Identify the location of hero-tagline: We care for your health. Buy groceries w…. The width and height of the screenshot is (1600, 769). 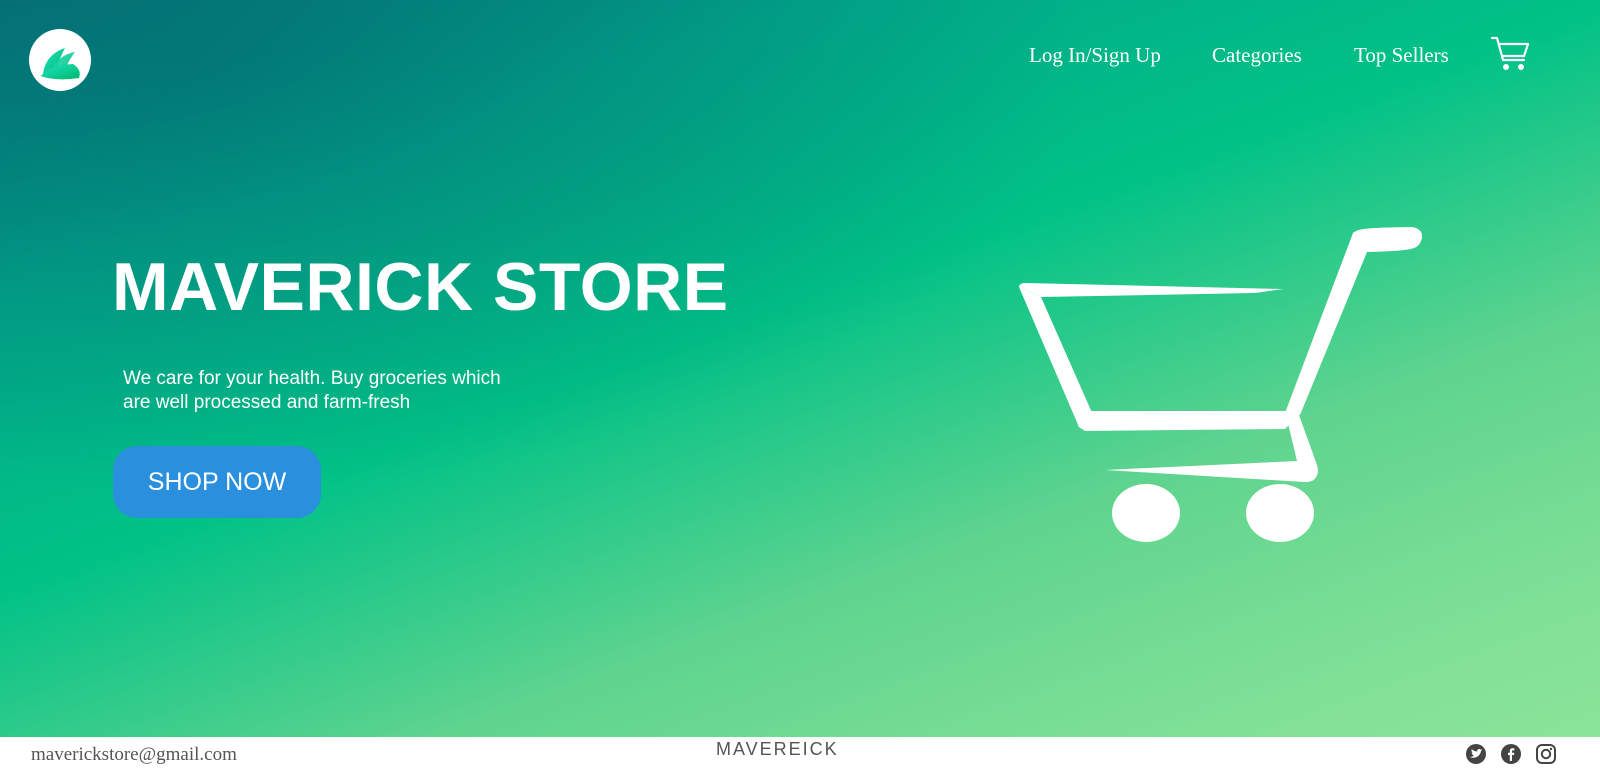
(312, 390).